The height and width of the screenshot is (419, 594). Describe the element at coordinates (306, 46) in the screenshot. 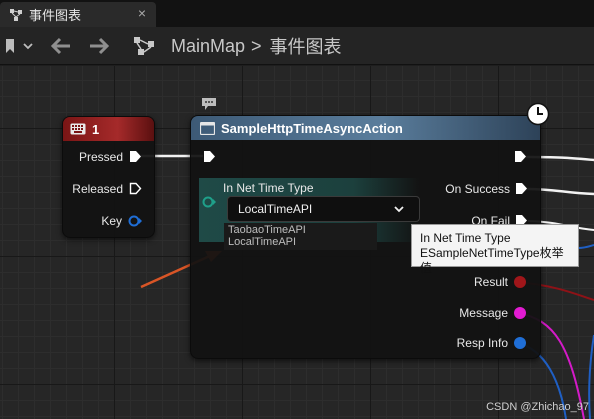

I see `breadcrumb-current: 事件图表` at that location.